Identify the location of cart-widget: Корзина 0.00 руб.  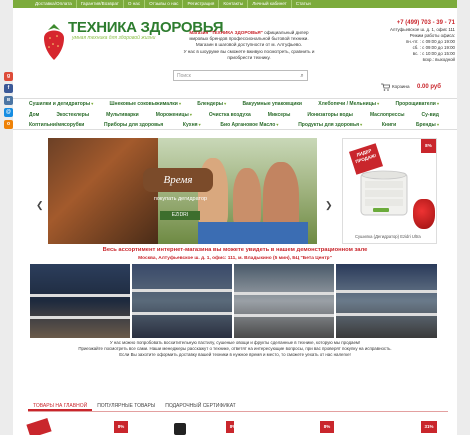
(418, 87).